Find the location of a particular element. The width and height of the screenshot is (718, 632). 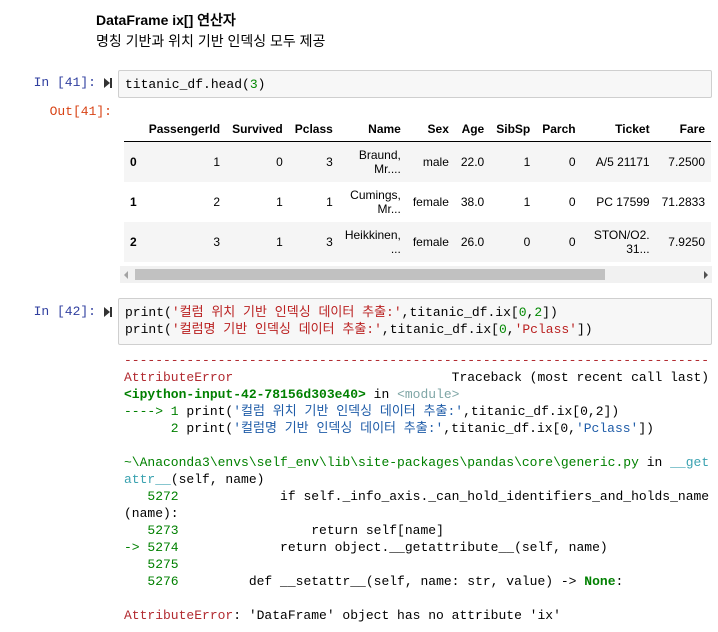

code-token: (self, name) is located at coordinates (217, 479).